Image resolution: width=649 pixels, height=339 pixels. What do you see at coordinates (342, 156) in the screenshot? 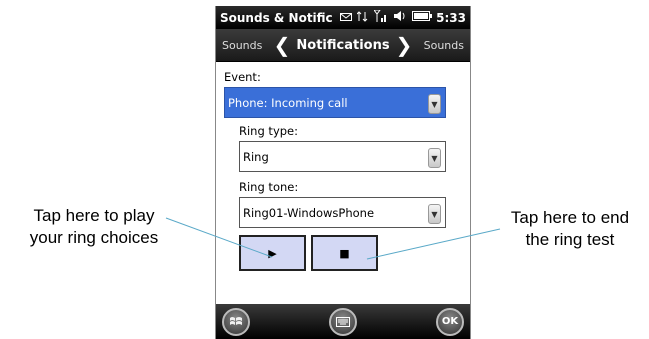
I see `ring-type-select: Ring ▼` at bounding box center [342, 156].